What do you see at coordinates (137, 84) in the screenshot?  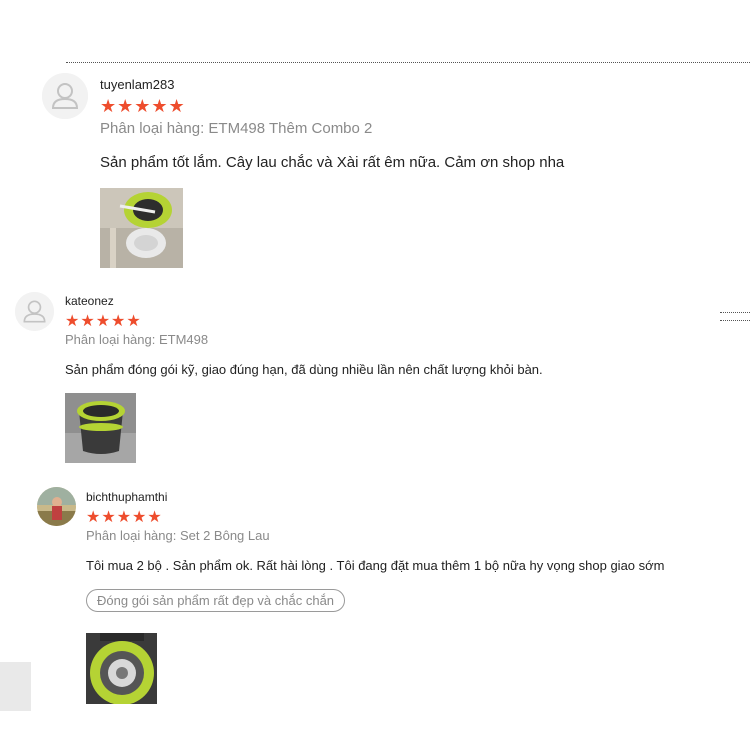 I see `review-username: tuyenlam283` at bounding box center [137, 84].